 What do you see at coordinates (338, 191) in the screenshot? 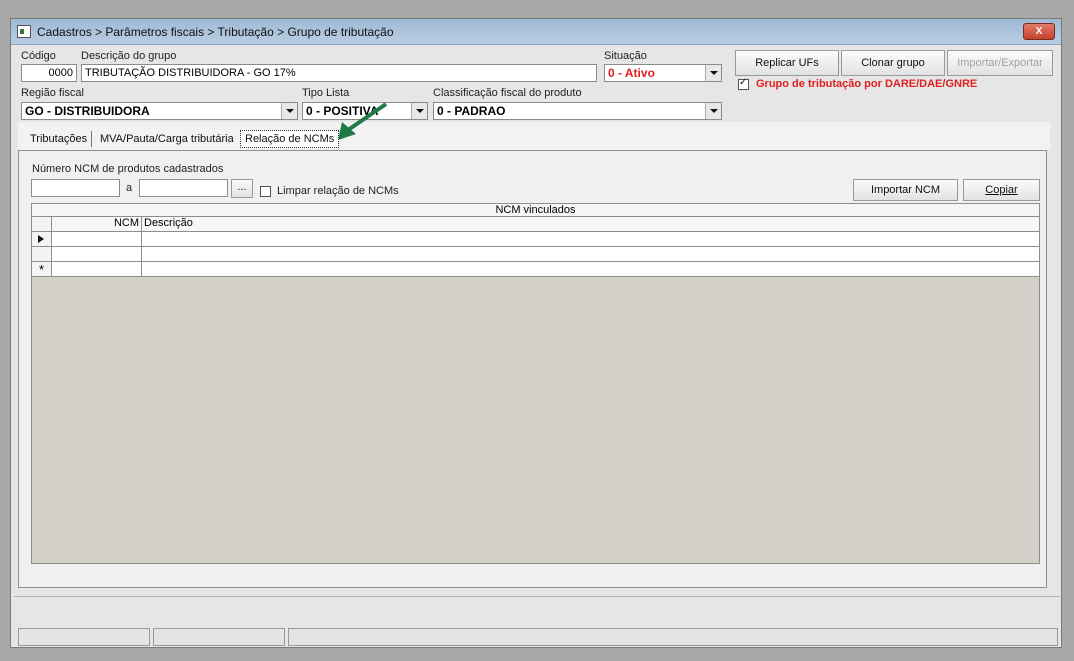
I see `limpar-label: Limpar relação de NCMs` at bounding box center [338, 191].